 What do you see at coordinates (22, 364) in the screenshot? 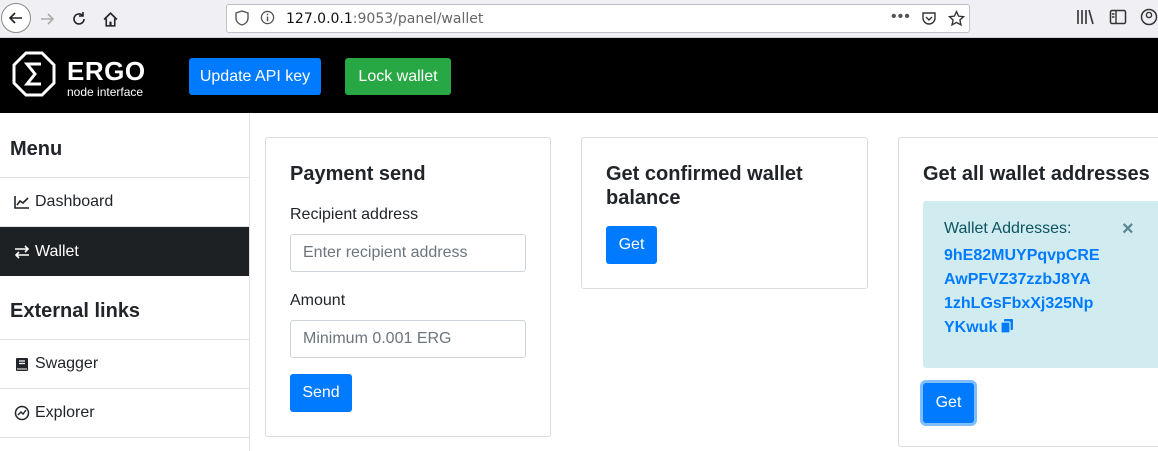
I see `book-icon` at bounding box center [22, 364].